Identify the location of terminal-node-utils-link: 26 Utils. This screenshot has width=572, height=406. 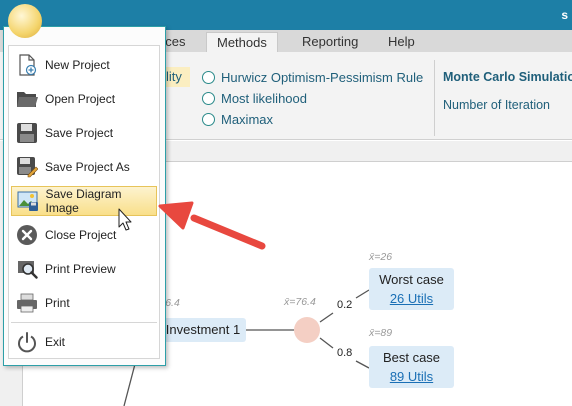
(411, 298).